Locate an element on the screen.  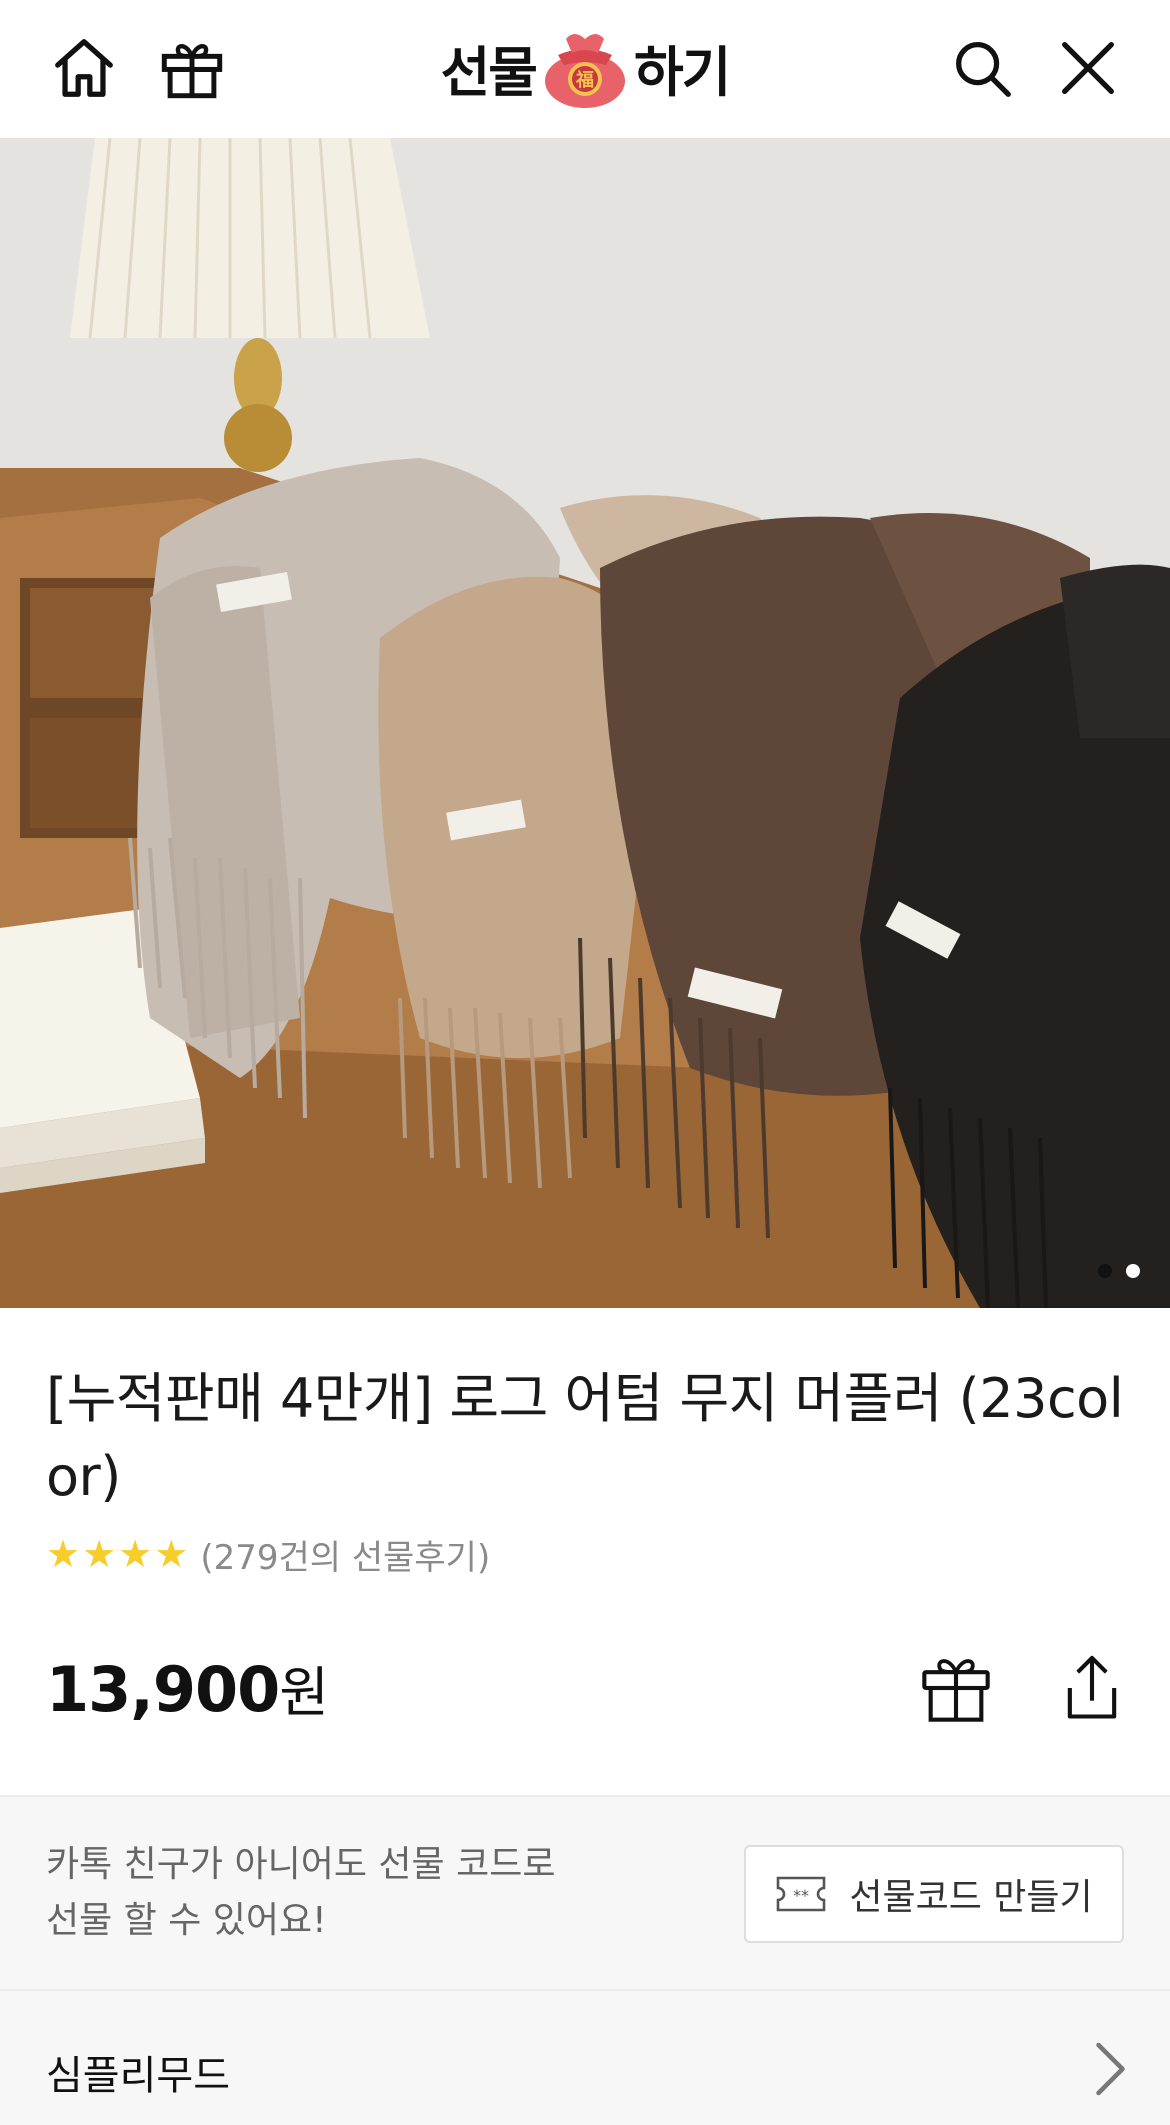
create-gift-code-button: ** 선물코드 만들기 is located at coordinates (934, 1894).